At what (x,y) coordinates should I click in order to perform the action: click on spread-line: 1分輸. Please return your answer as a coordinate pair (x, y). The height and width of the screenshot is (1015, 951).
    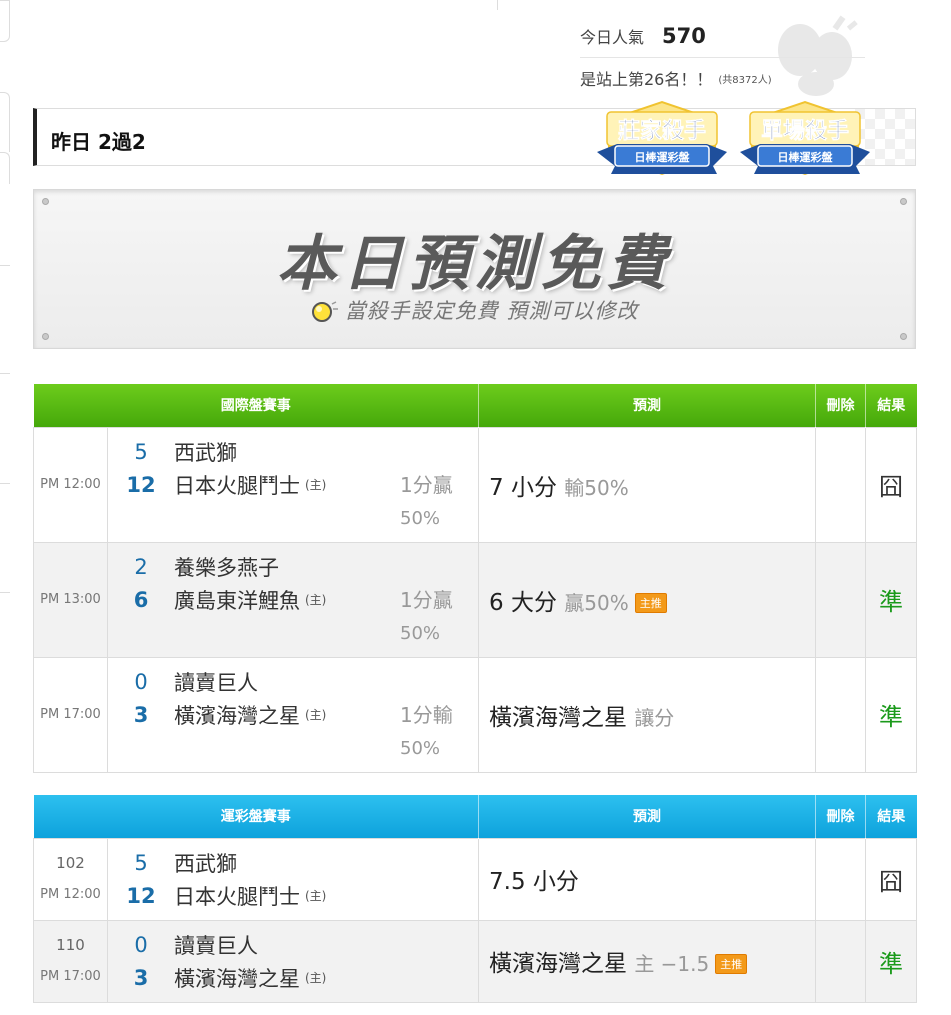
    Looking at the image, I should click on (426, 714).